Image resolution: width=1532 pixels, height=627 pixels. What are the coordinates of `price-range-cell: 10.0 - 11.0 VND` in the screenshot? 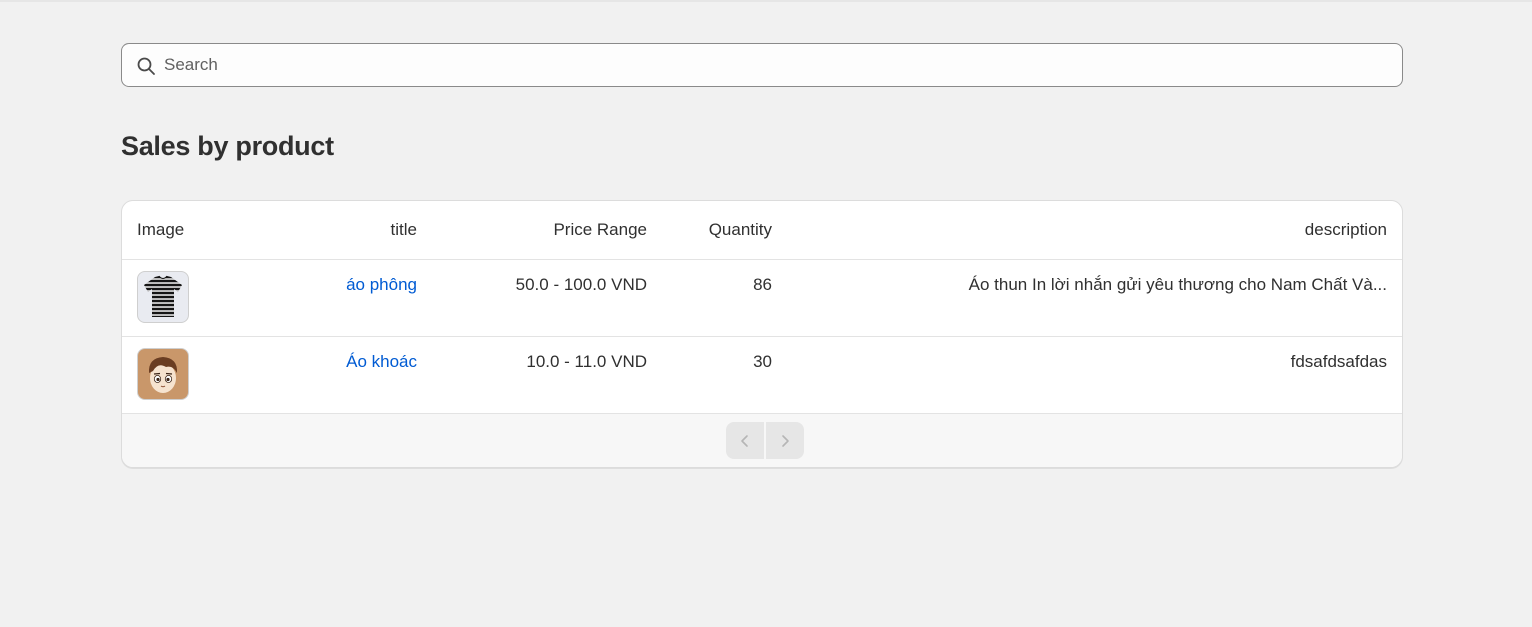 It's located at (547, 375).